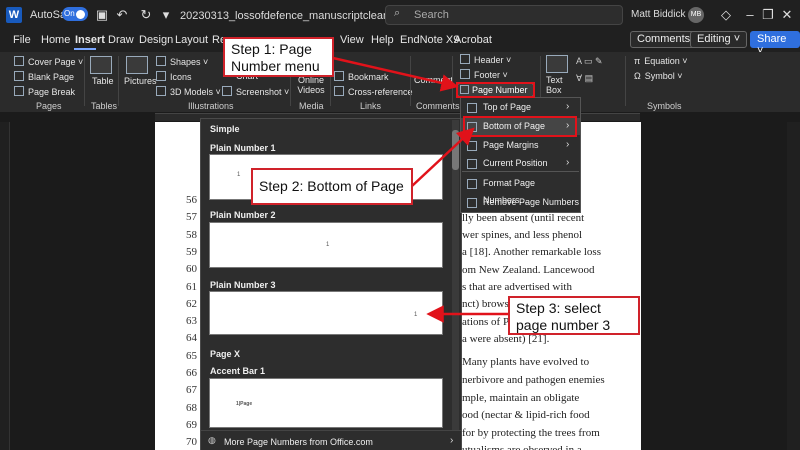  I want to click on callout-step2: Step 2: Bottom of Page, so click(332, 186).